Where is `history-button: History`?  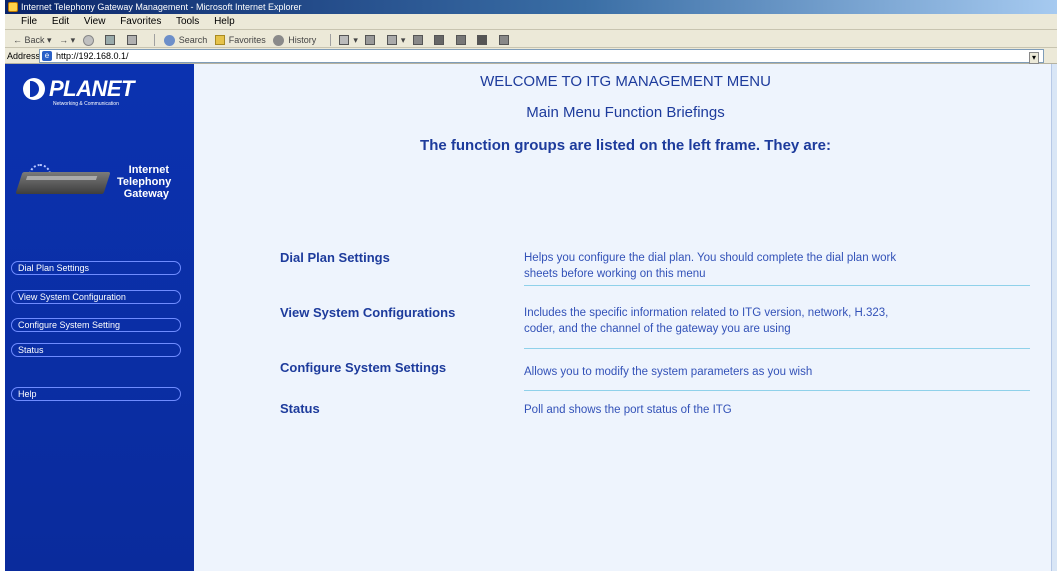
history-button: History is located at coordinates (294, 40).